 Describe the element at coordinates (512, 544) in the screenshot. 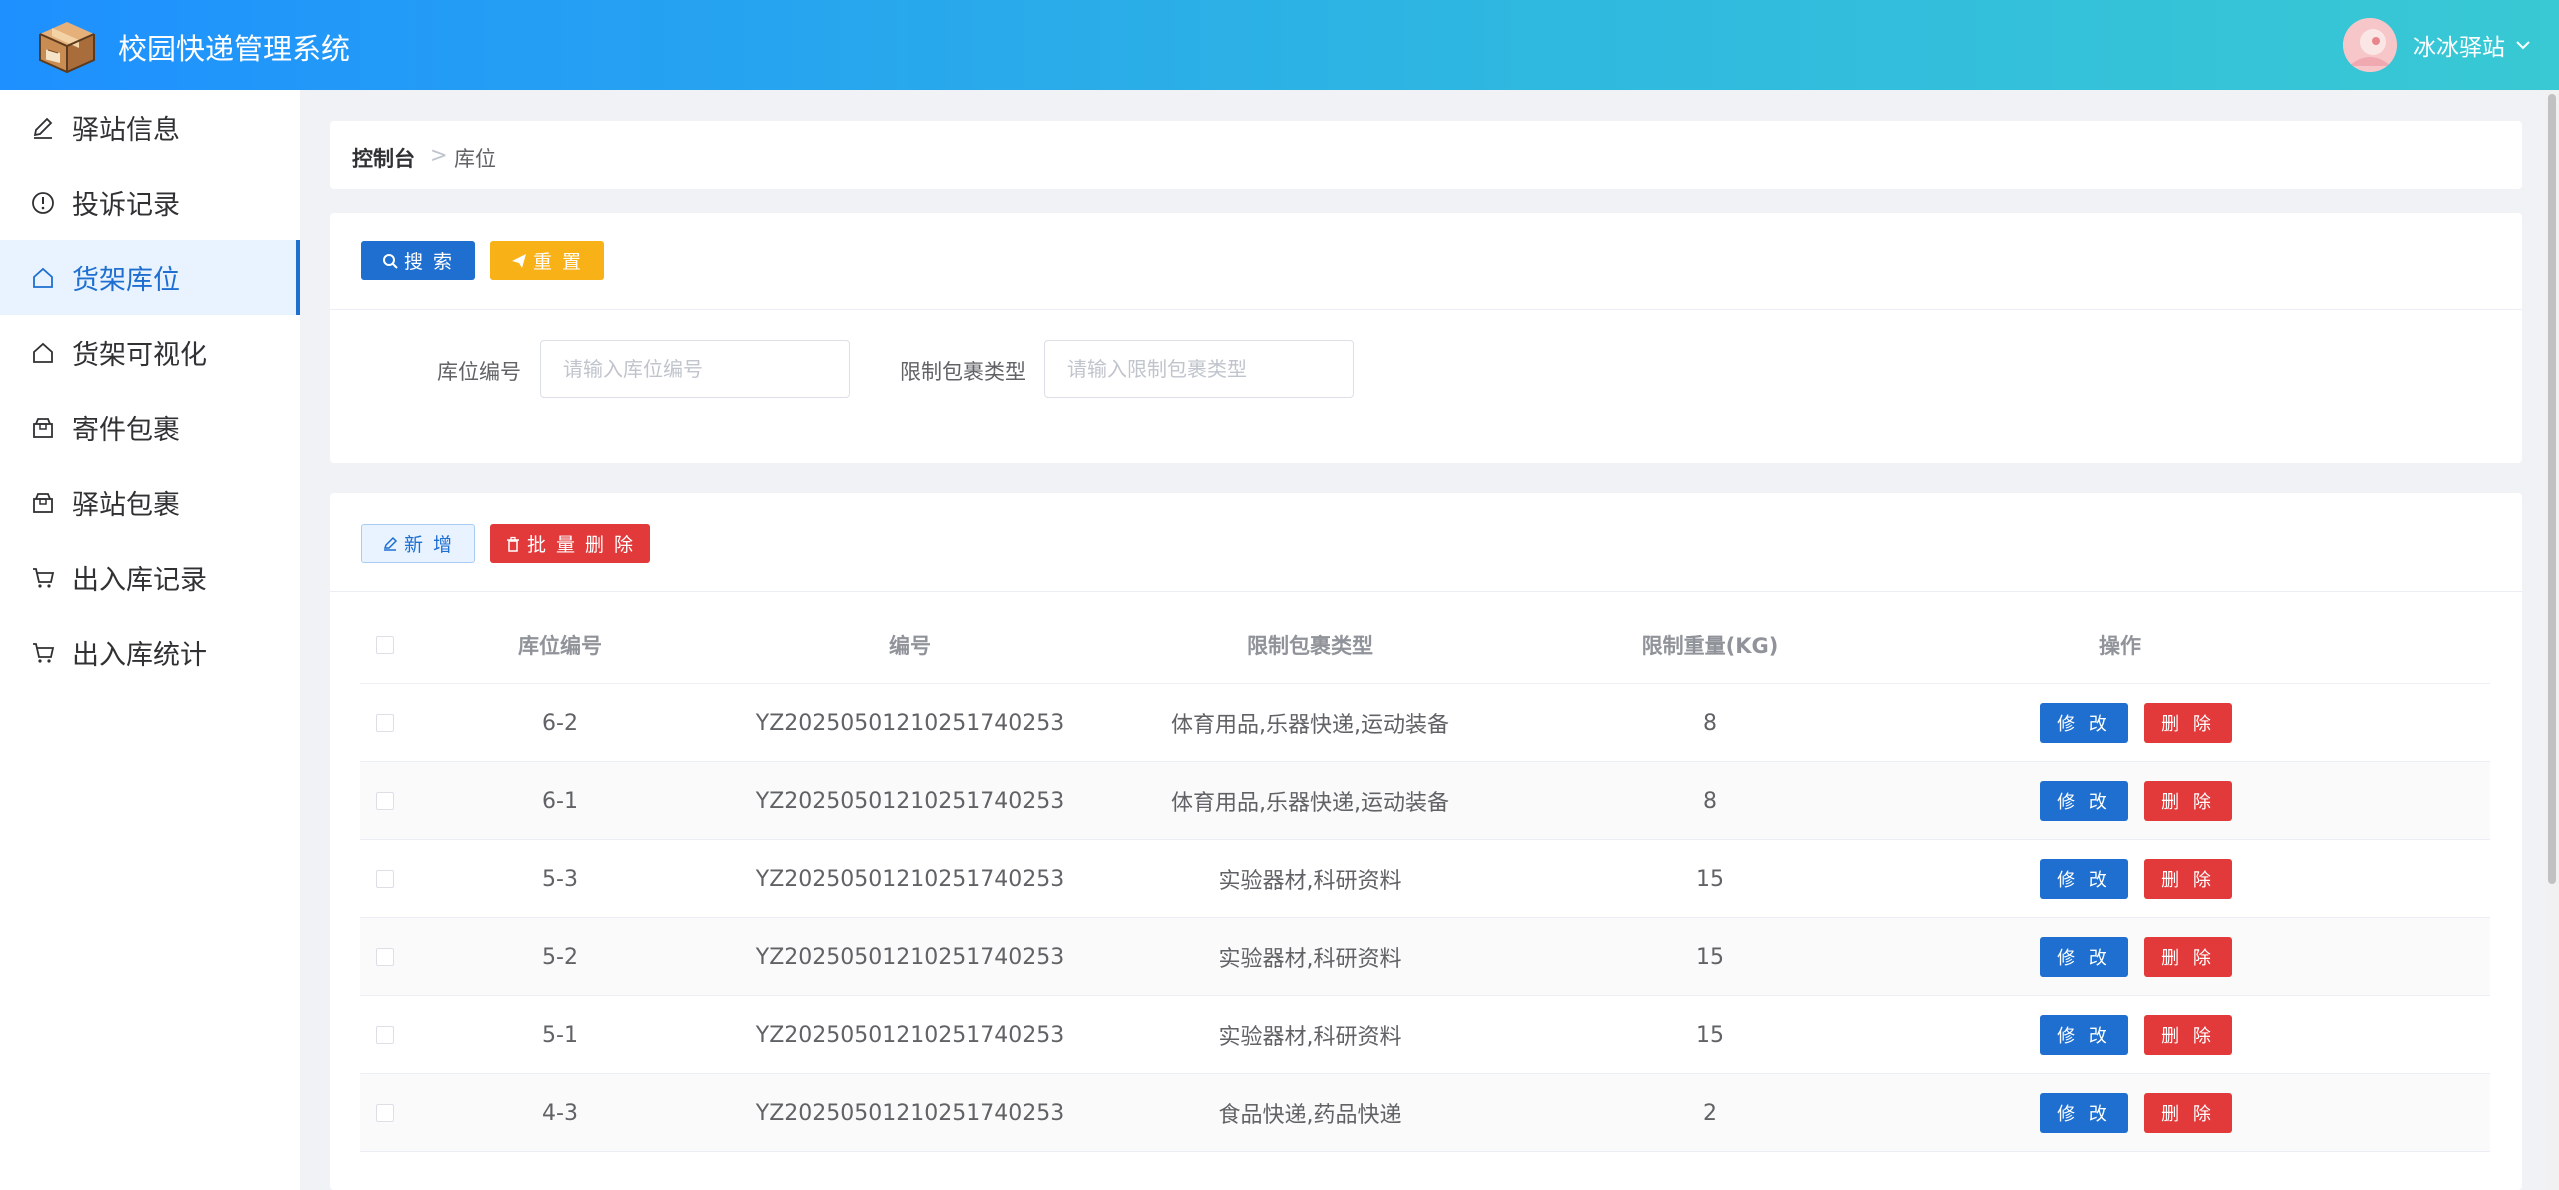

I see `trash-icon` at that location.